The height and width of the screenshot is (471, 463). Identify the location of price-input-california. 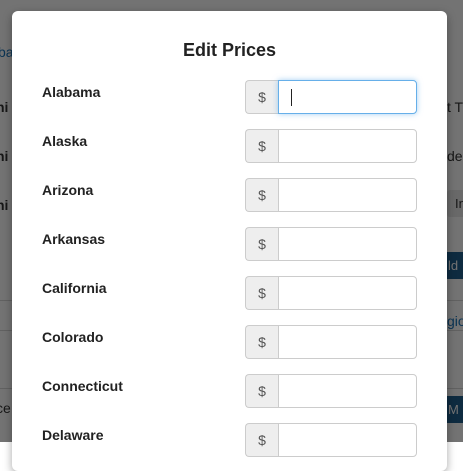
(347, 293).